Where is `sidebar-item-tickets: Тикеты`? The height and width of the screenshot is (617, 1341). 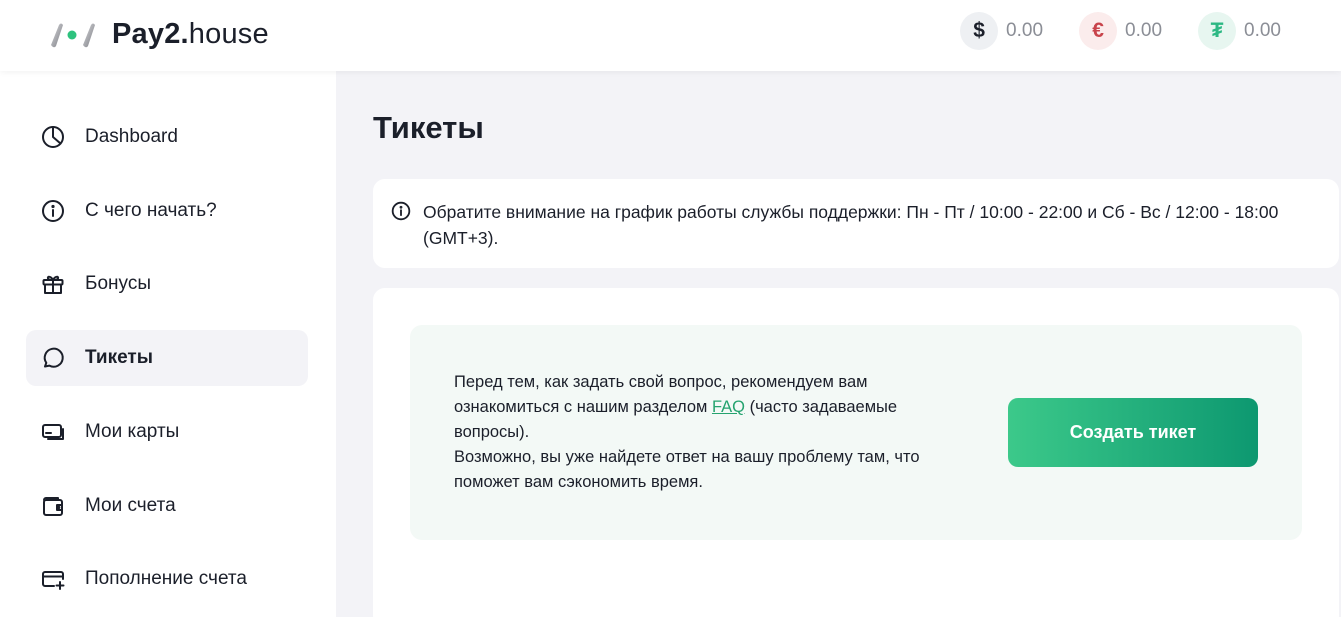
sidebar-item-tickets: Тикеты is located at coordinates (167, 358).